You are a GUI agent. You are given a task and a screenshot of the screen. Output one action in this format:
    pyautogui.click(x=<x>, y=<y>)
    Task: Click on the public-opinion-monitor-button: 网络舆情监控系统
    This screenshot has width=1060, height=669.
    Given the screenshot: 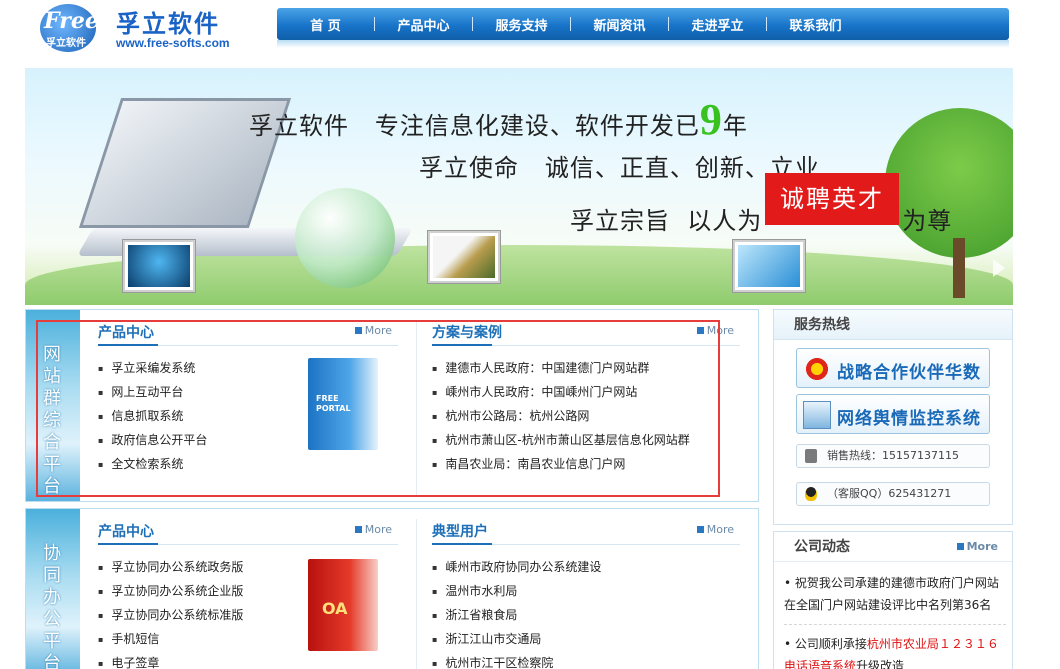 What is the action you would take?
    pyautogui.click(x=893, y=414)
    